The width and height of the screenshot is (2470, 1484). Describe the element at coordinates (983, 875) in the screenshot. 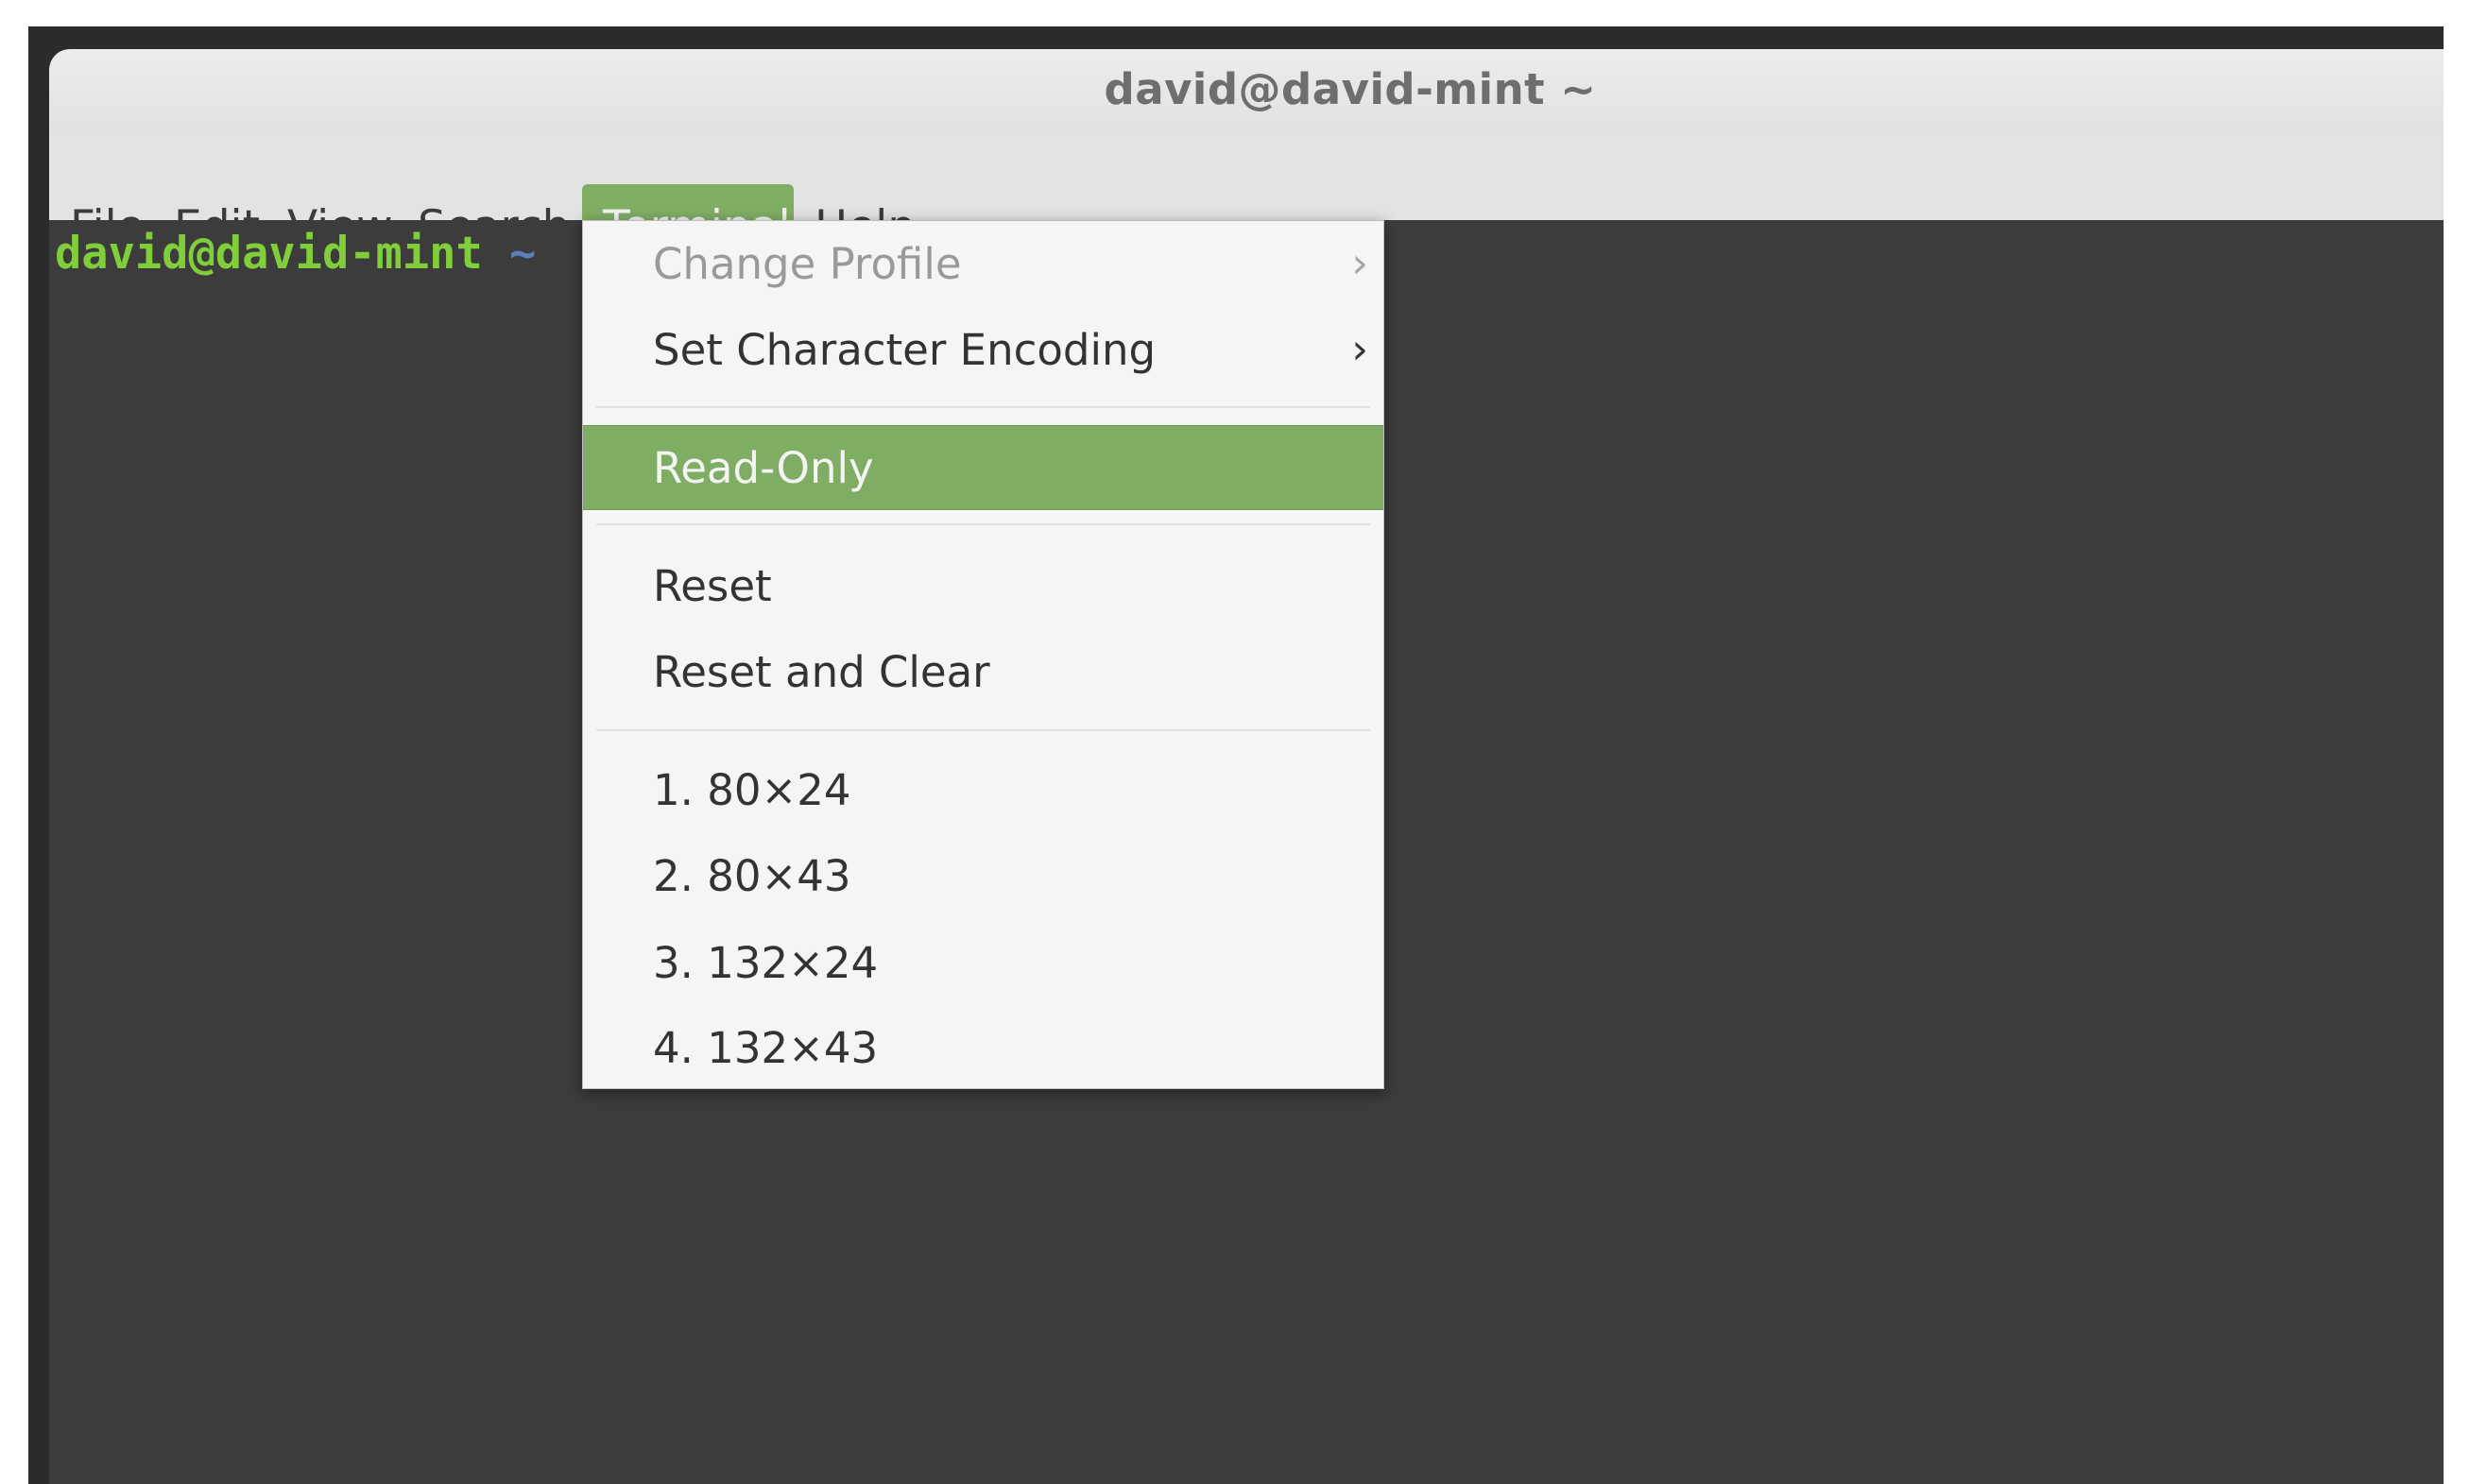

I see `menu-item-size-80x43: 2. 80×43` at that location.